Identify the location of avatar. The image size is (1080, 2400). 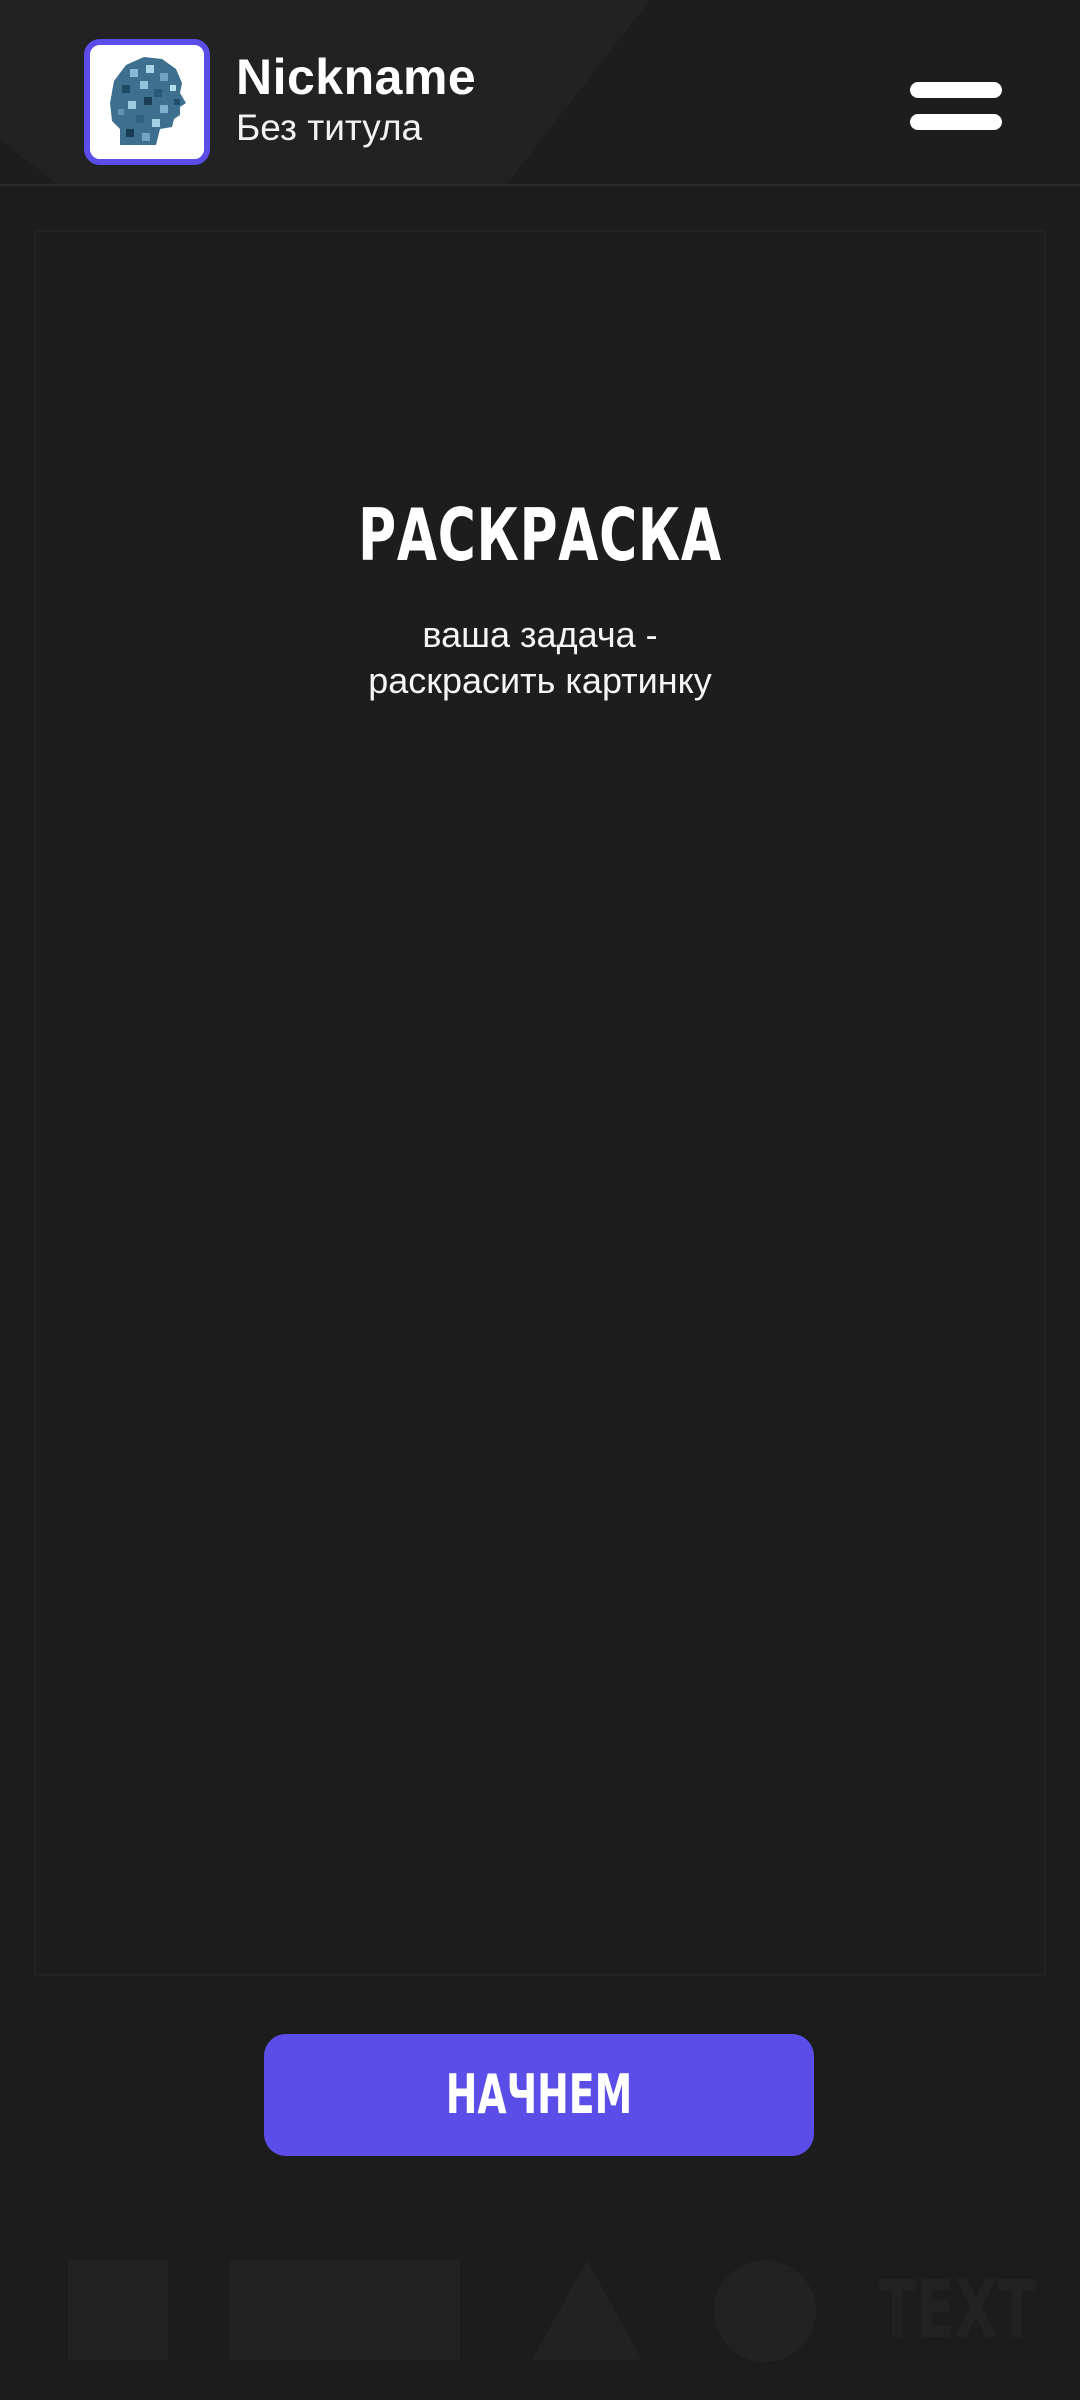
(147, 102).